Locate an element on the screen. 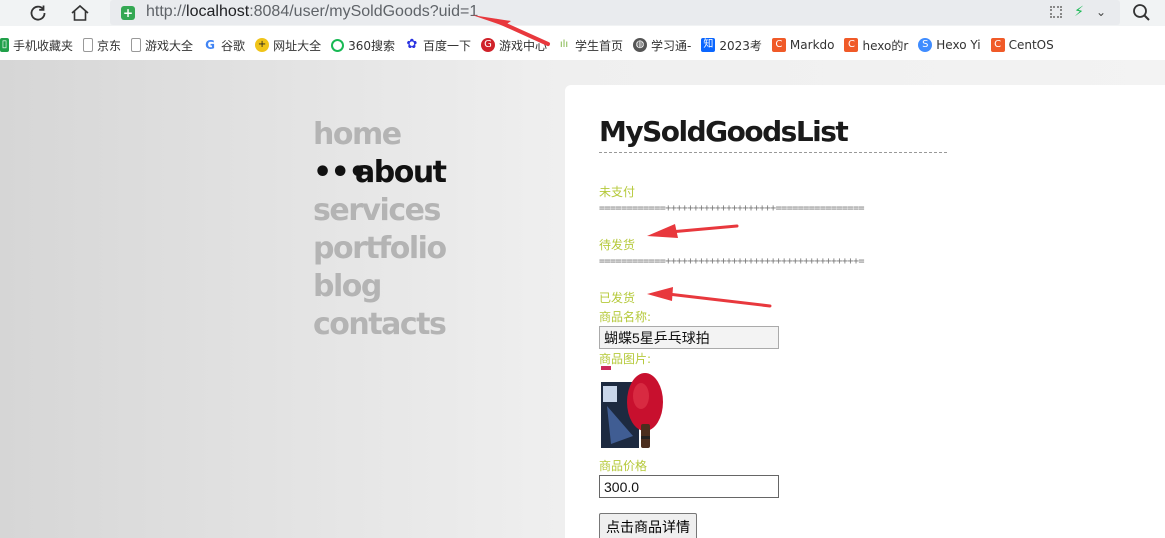 This screenshot has width=1165, height=538. qr-code-icon is located at coordinates (1056, 12).